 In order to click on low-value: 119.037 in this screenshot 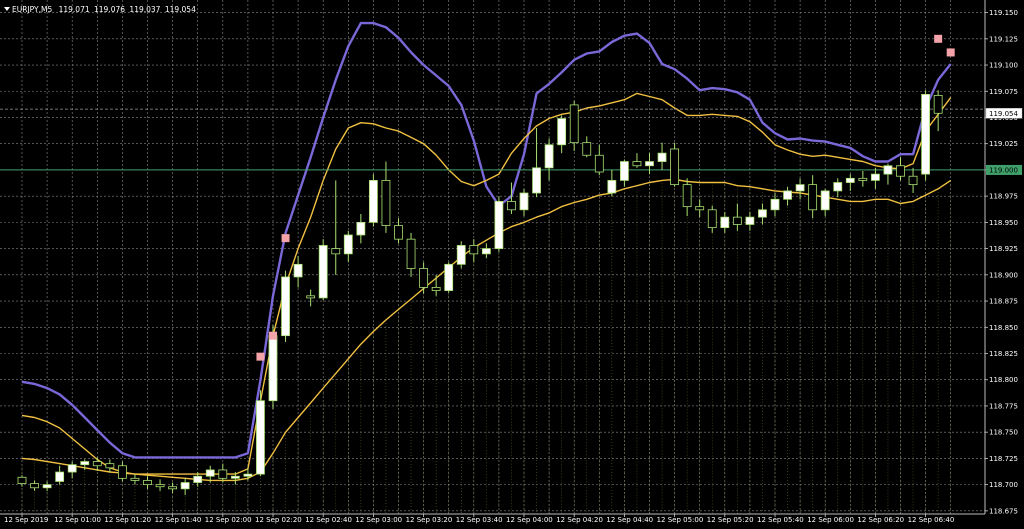, I will do `click(144, 9)`.